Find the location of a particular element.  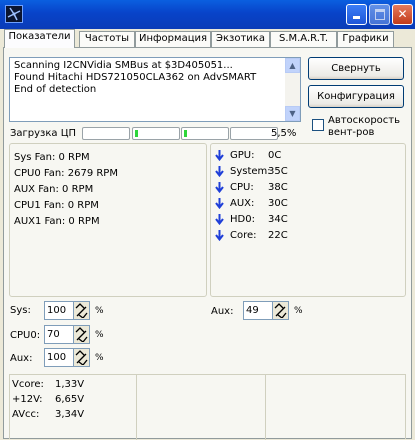

log-scrollbar: ▲ ▼ is located at coordinates (292, 89).